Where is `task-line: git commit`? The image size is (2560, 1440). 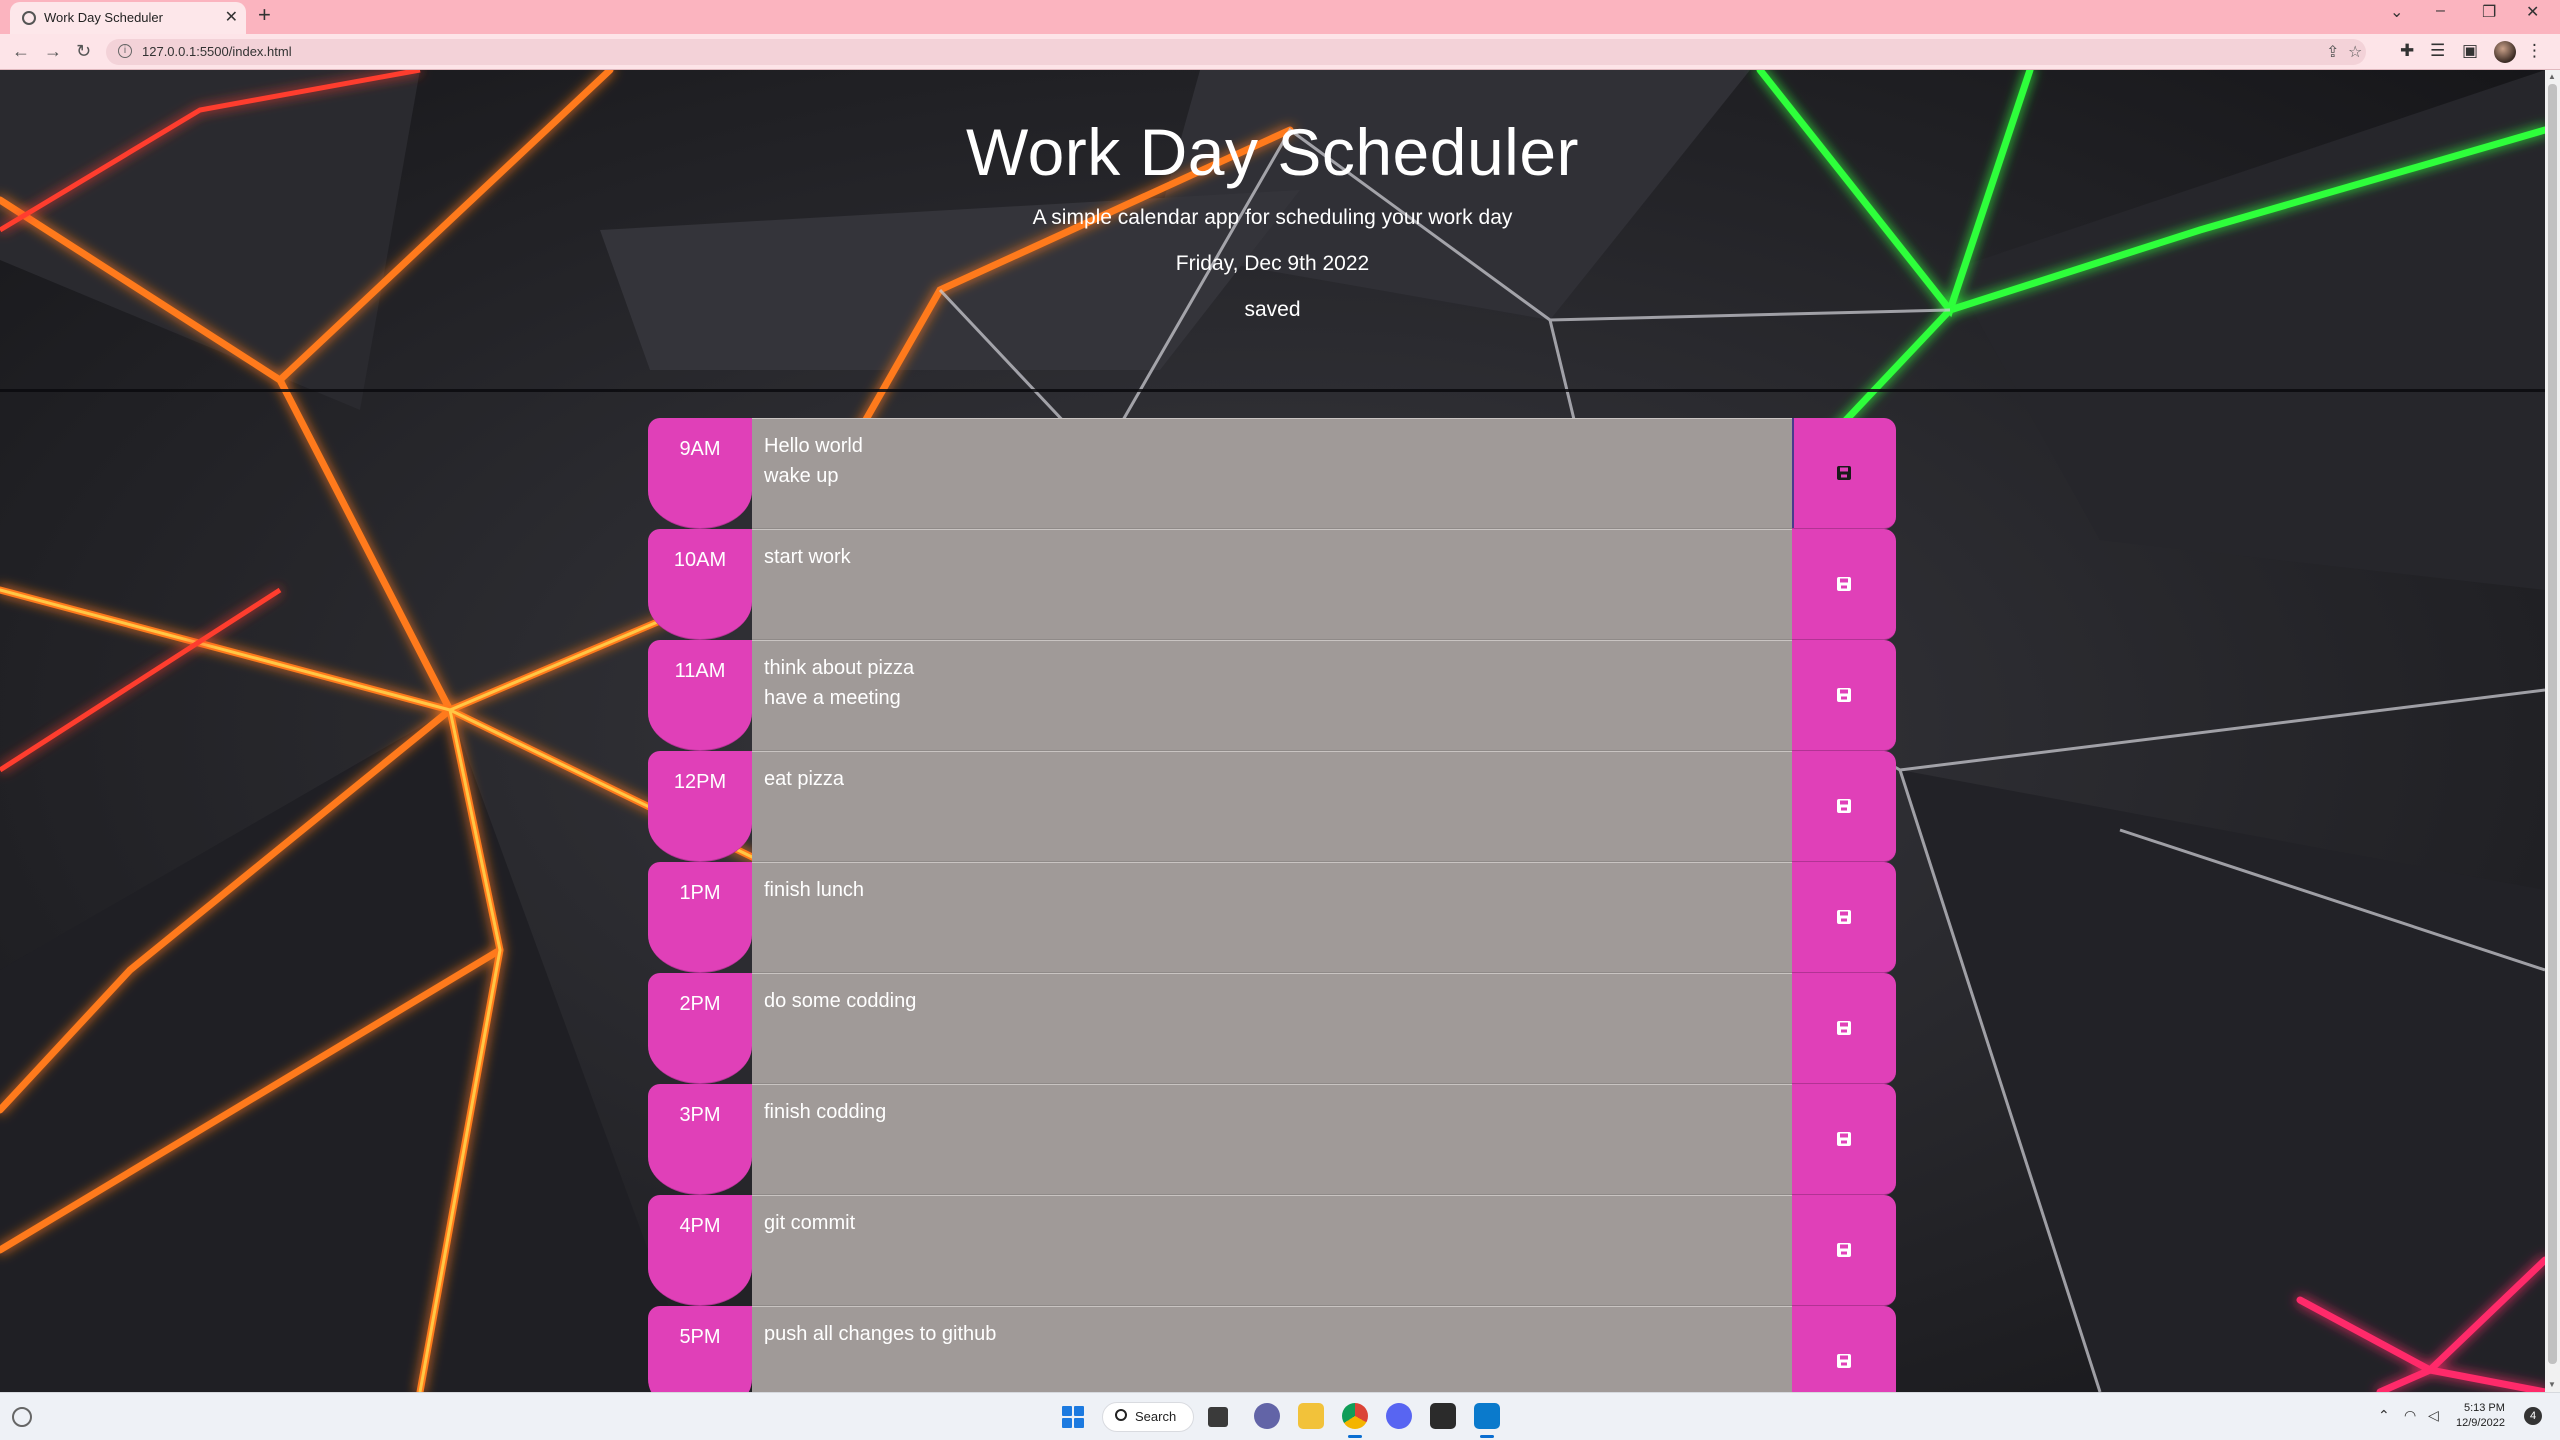 task-line: git commit is located at coordinates (810, 1223).